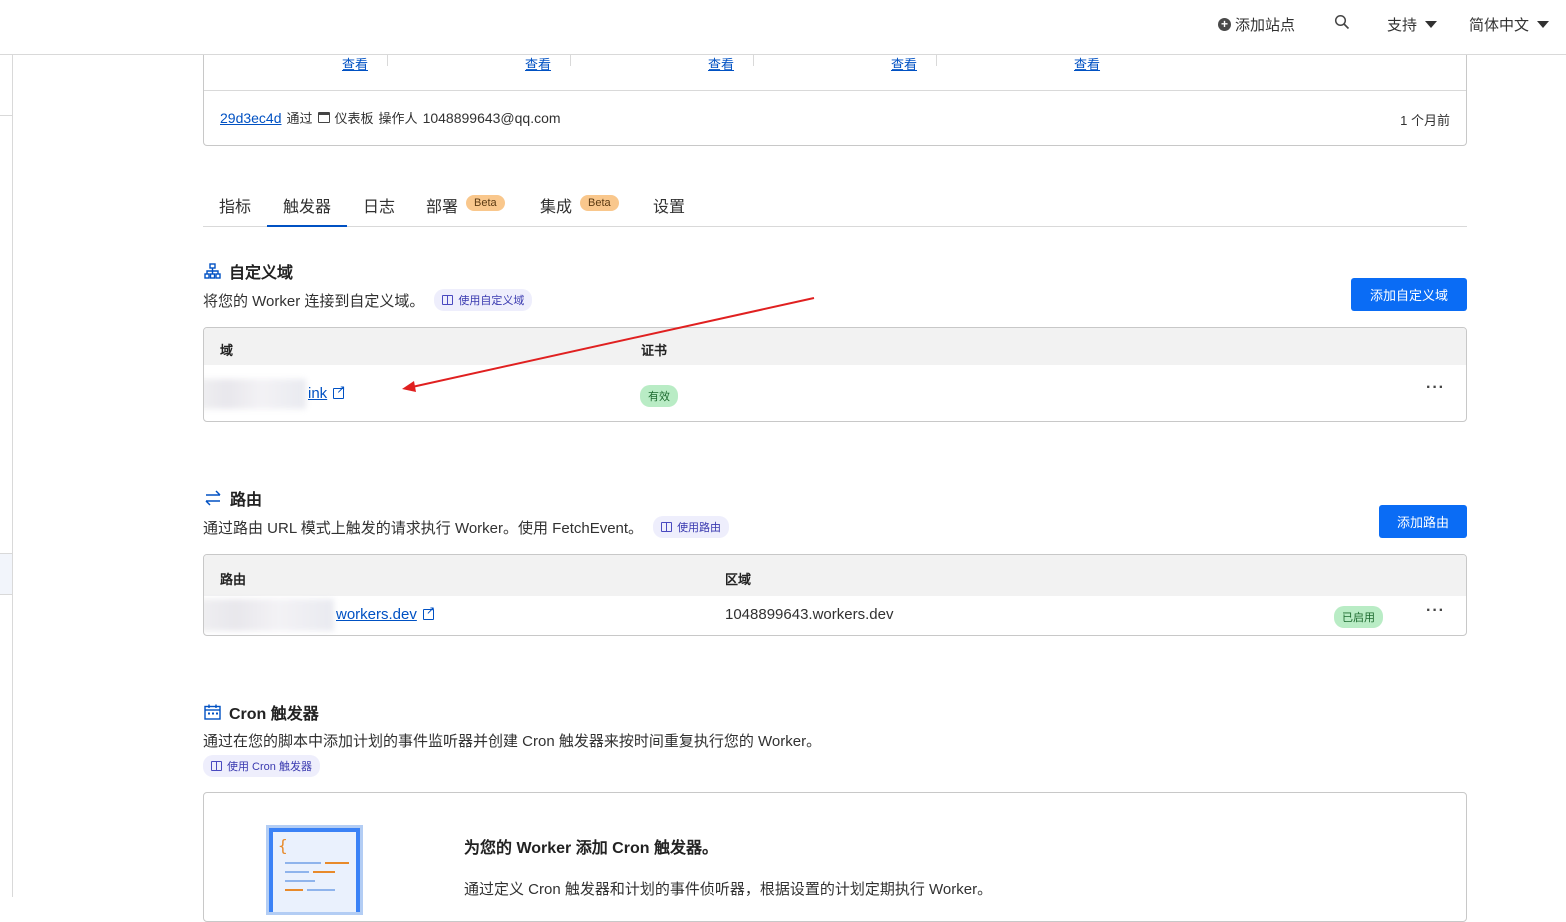 This screenshot has width=1566, height=922. Describe the element at coordinates (246, 500) in the screenshot. I see `section-title: 路由` at that location.